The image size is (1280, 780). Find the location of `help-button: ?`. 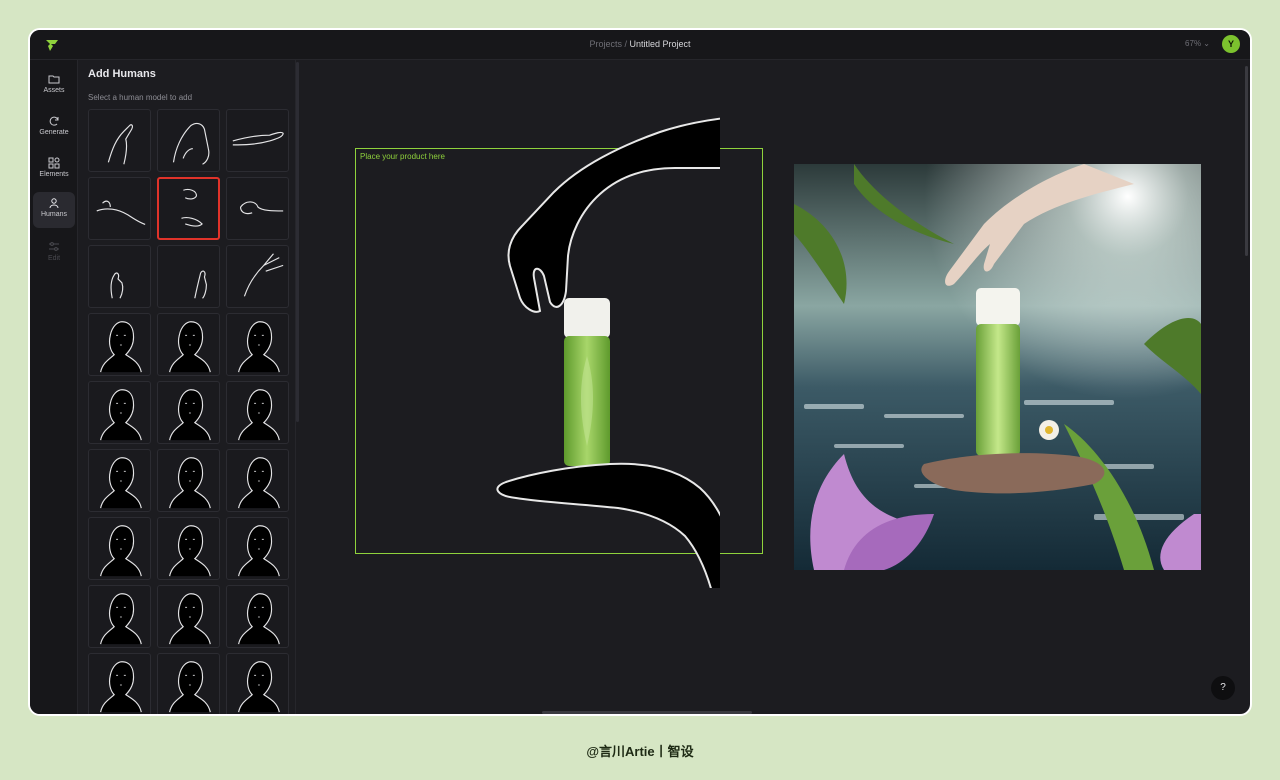

help-button: ? is located at coordinates (1223, 688).